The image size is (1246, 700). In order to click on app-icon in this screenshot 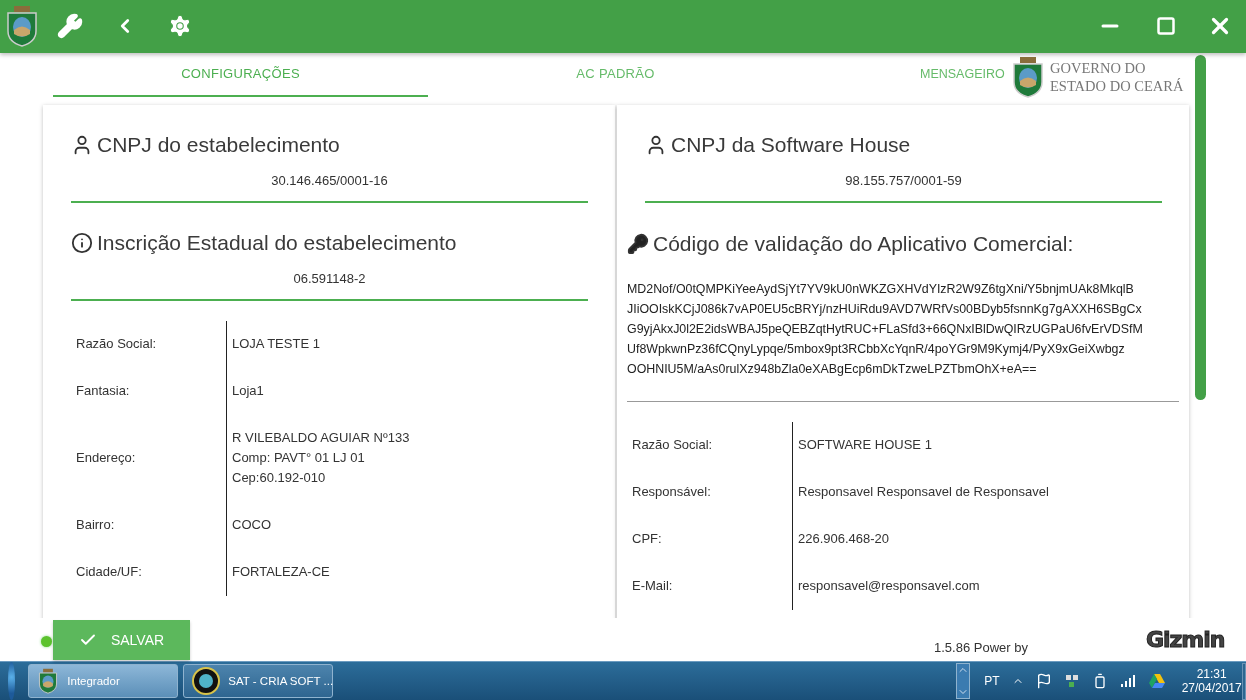, I will do `click(206, 681)`.